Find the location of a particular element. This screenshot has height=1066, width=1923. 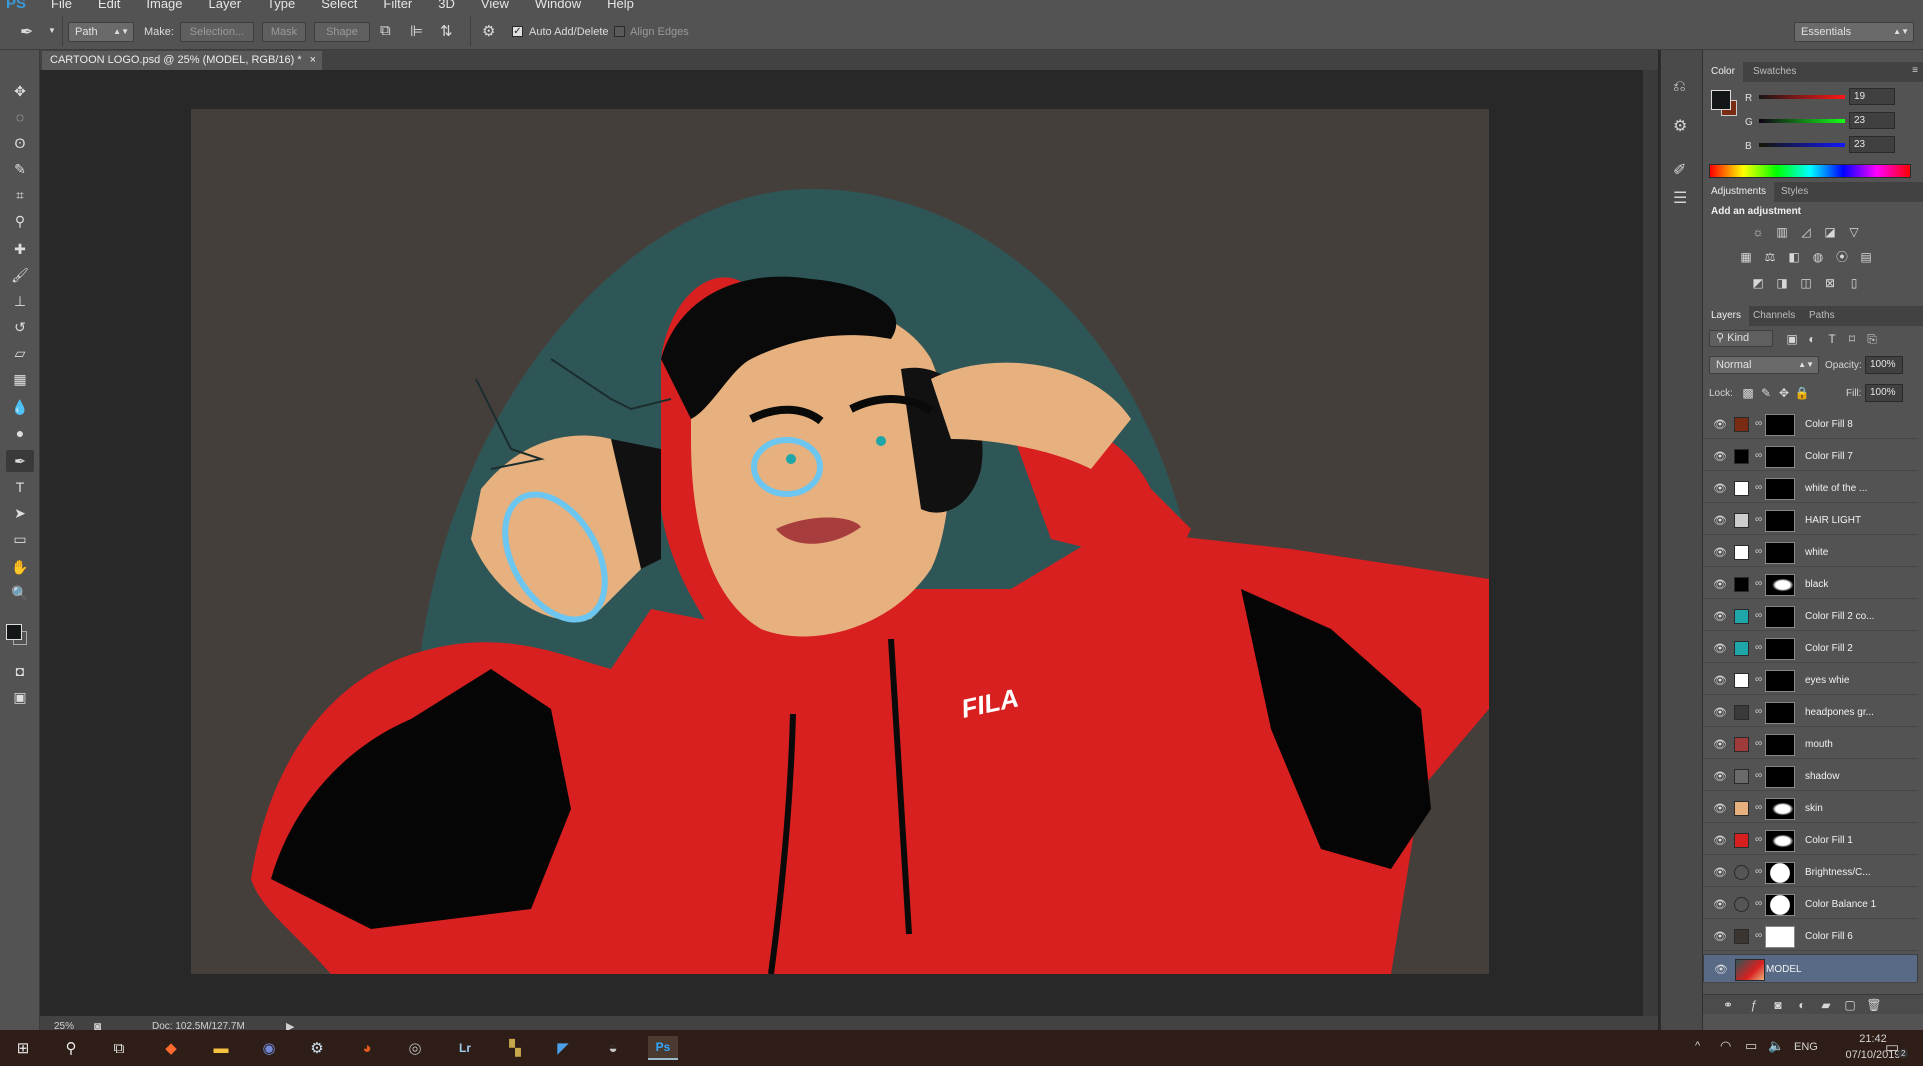

app-icon: ◤ is located at coordinates (563, 1048).